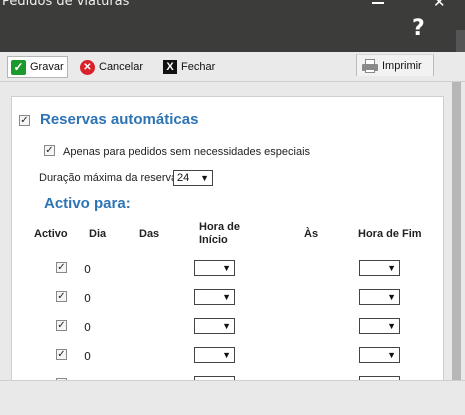  Describe the element at coordinates (149, 234) in the screenshot. I see `col-das: Das` at that location.